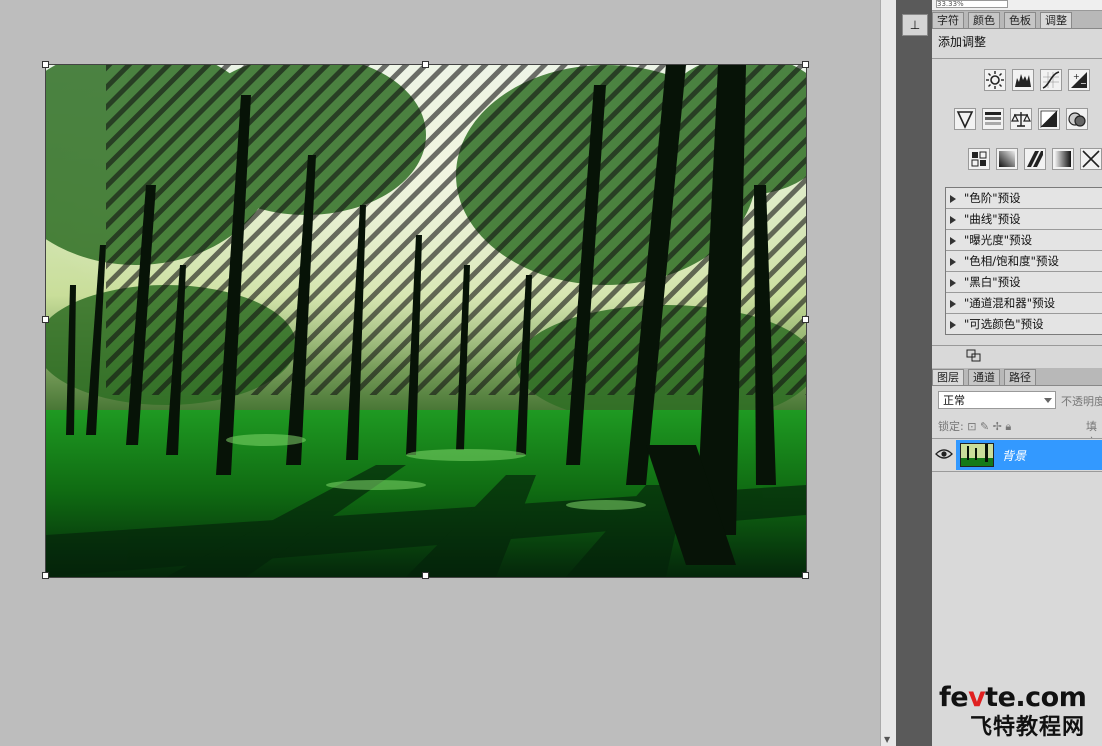 Image resolution: width=1102 pixels, height=746 pixels. What do you see at coordinates (914, 373) in the screenshot?
I see `panel-dock-gutter: ⊥` at bounding box center [914, 373].